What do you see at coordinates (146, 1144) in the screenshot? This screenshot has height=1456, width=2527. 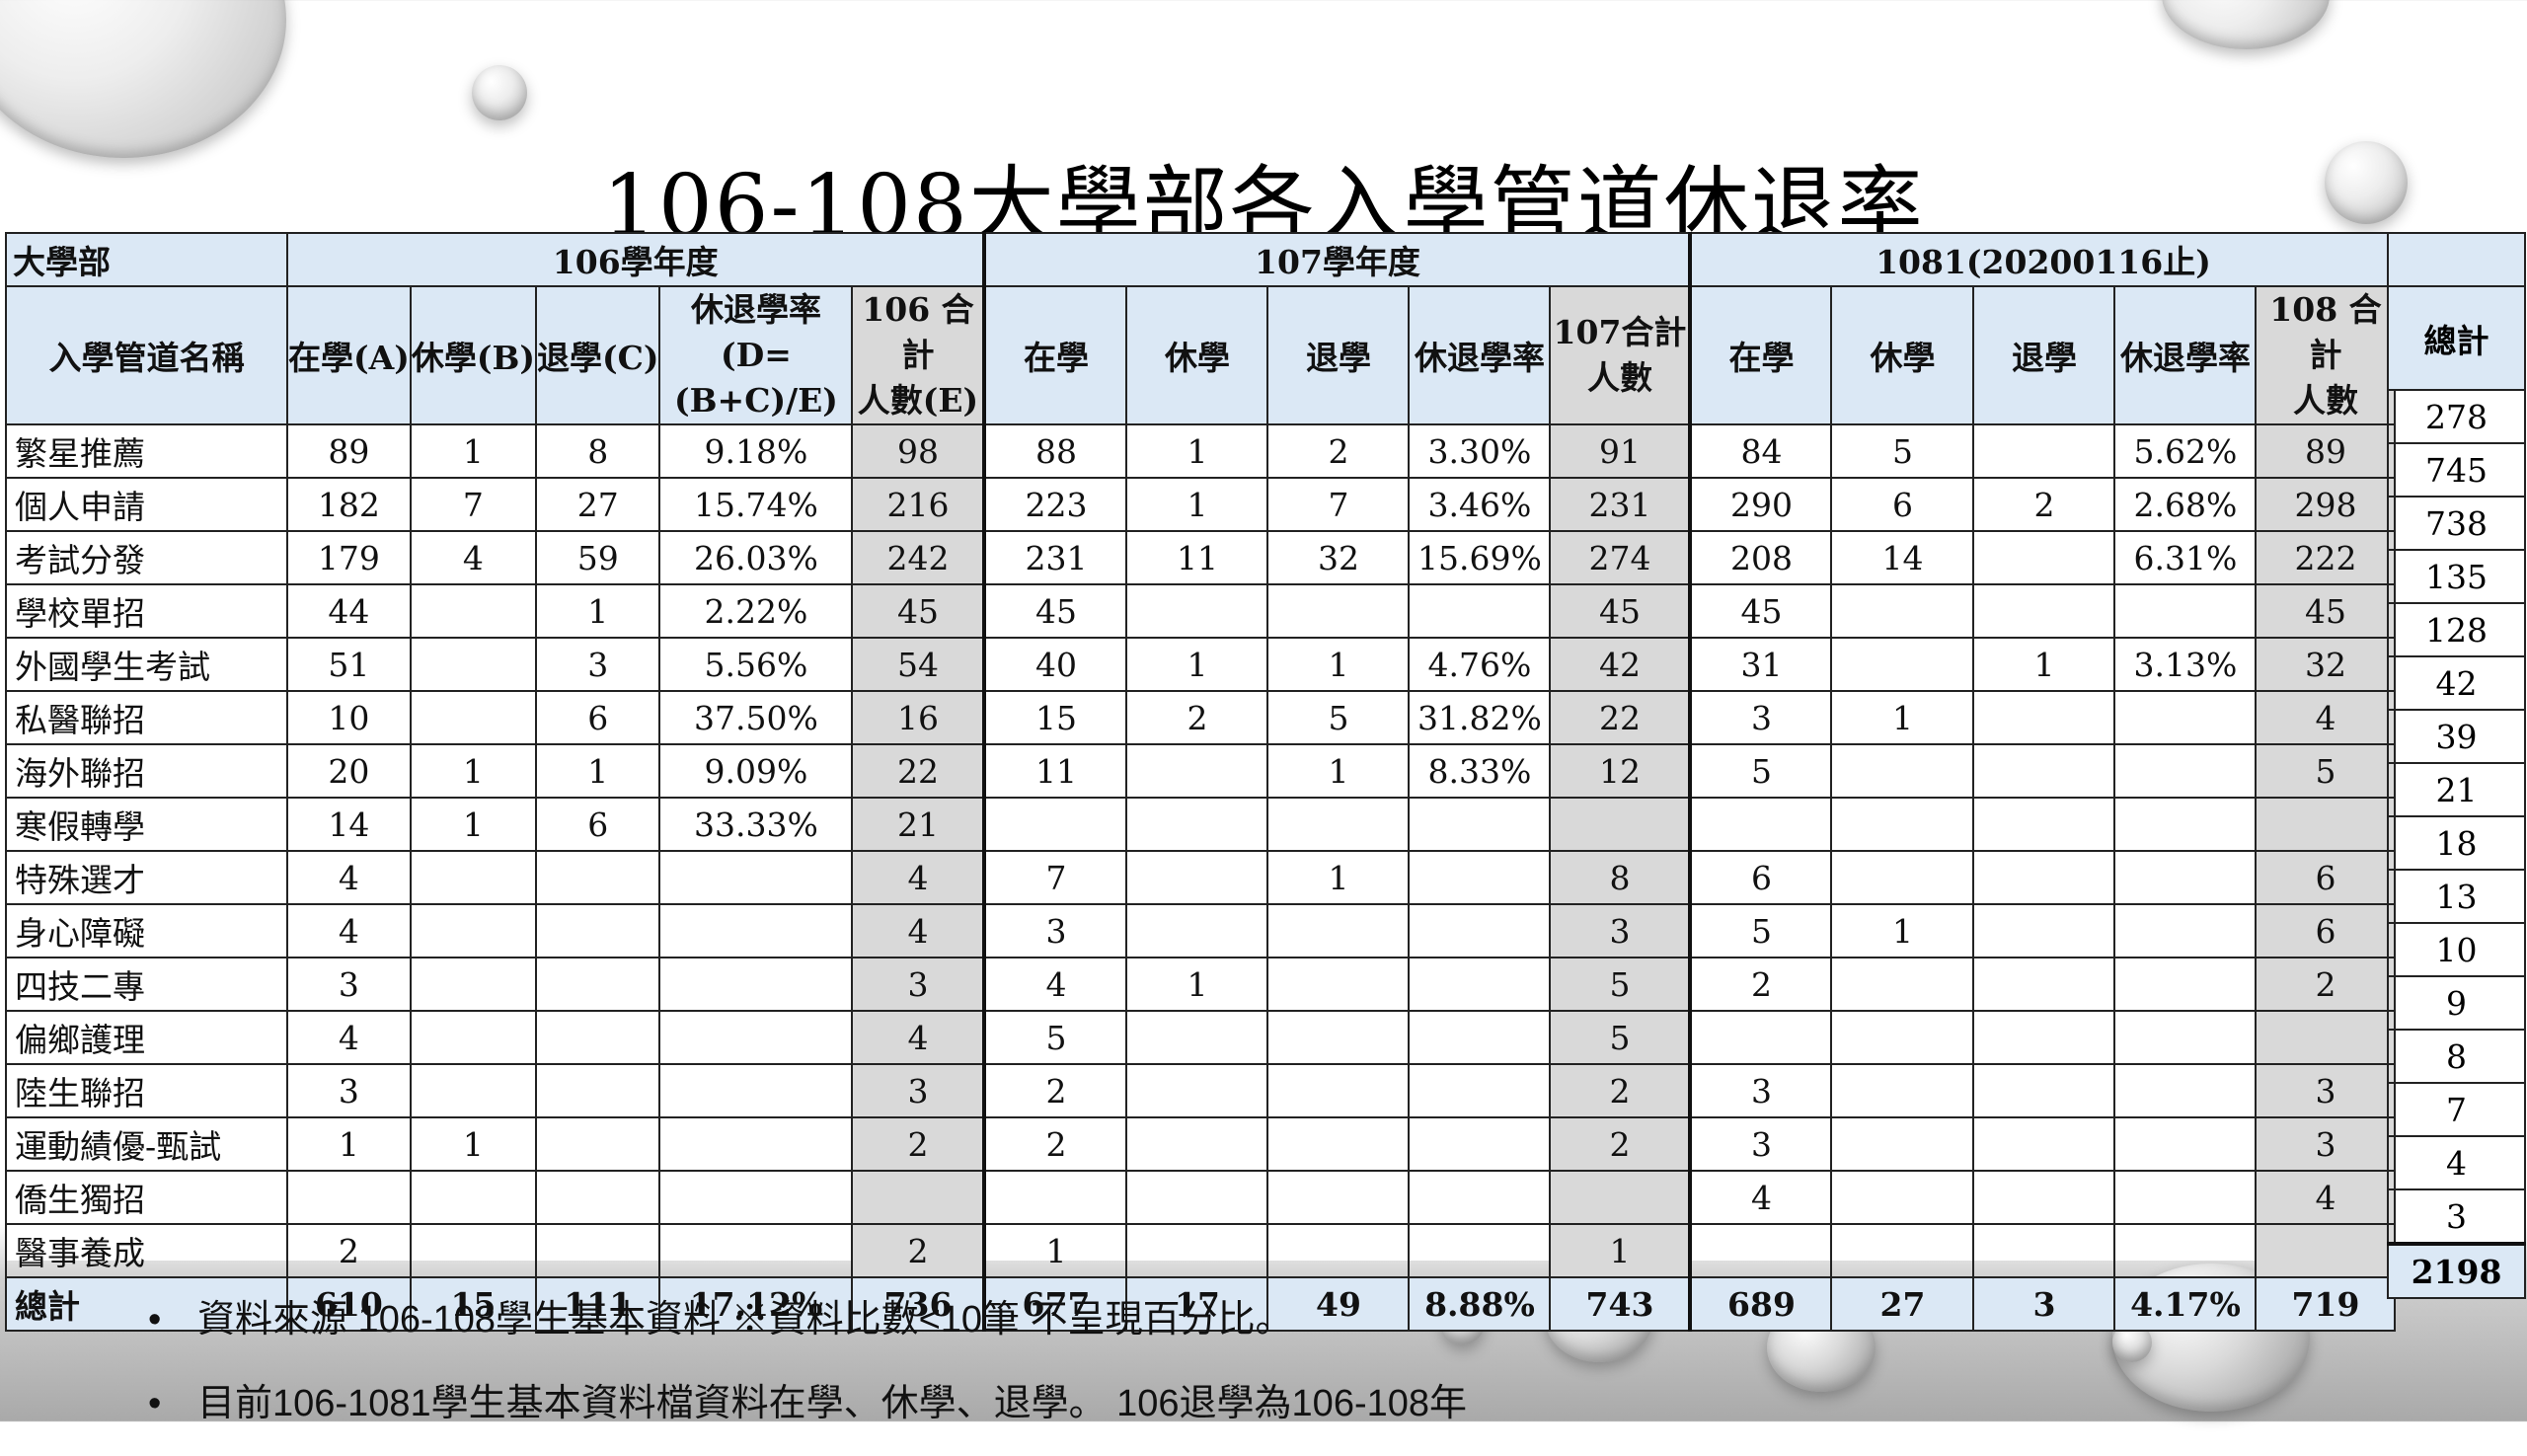 I see `channel-name: 運動績優-甄試` at bounding box center [146, 1144].